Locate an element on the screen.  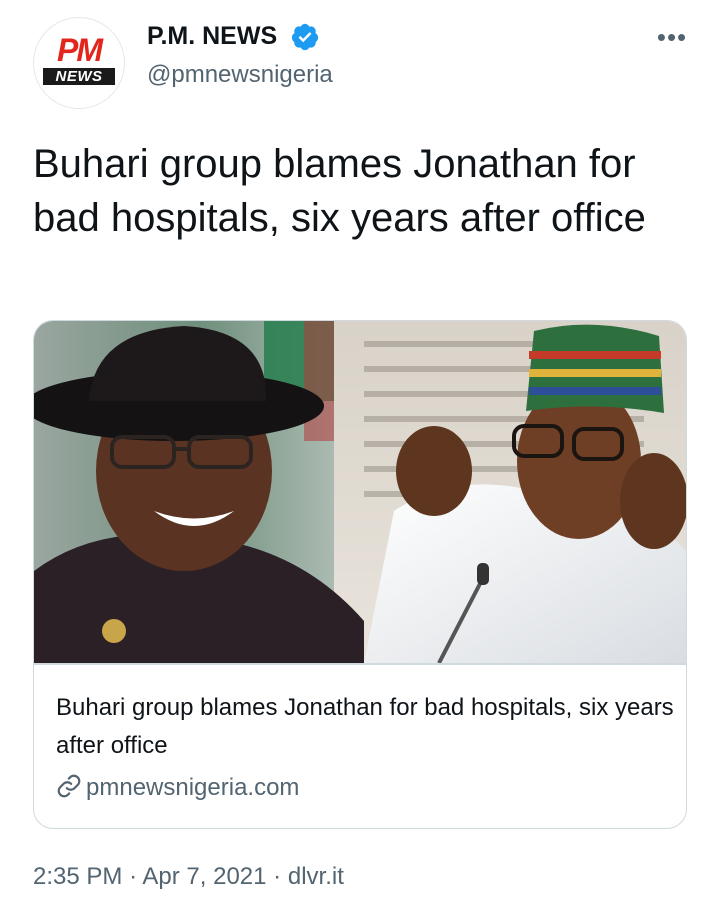
tweet-metadata: 2:35 PM · Apr 7, 2021 · dlvr.it is located at coordinates (188, 877).